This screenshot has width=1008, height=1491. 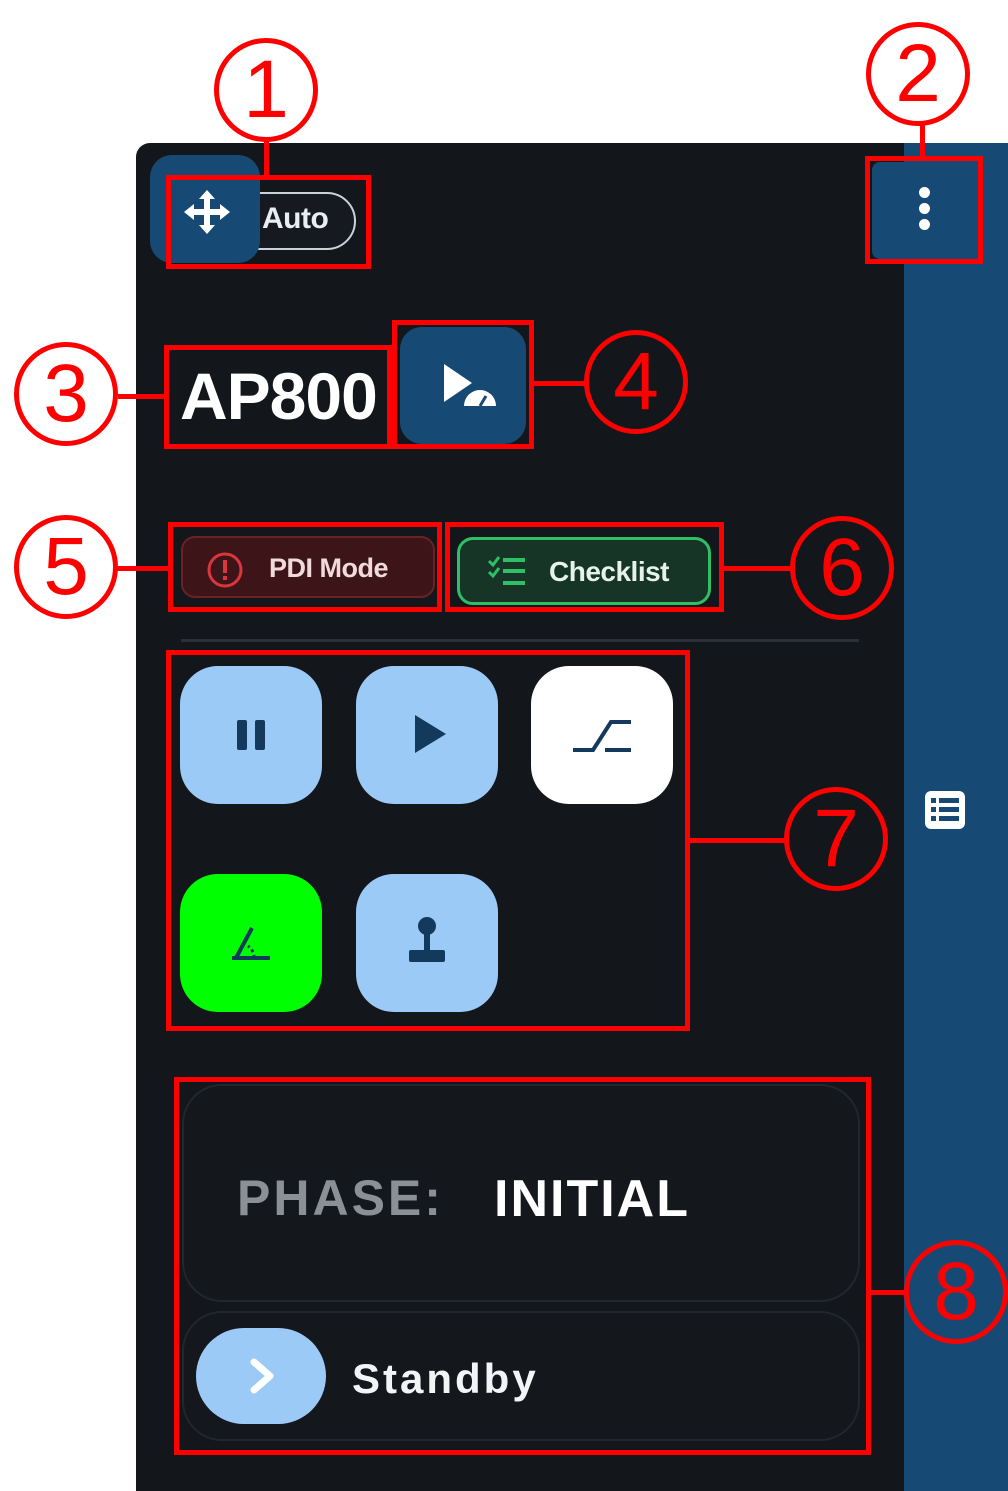 What do you see at coordinates (66, 567) in the screenshot?
I see `annotation-circle-5: 5` at bounding box center [66, 567].